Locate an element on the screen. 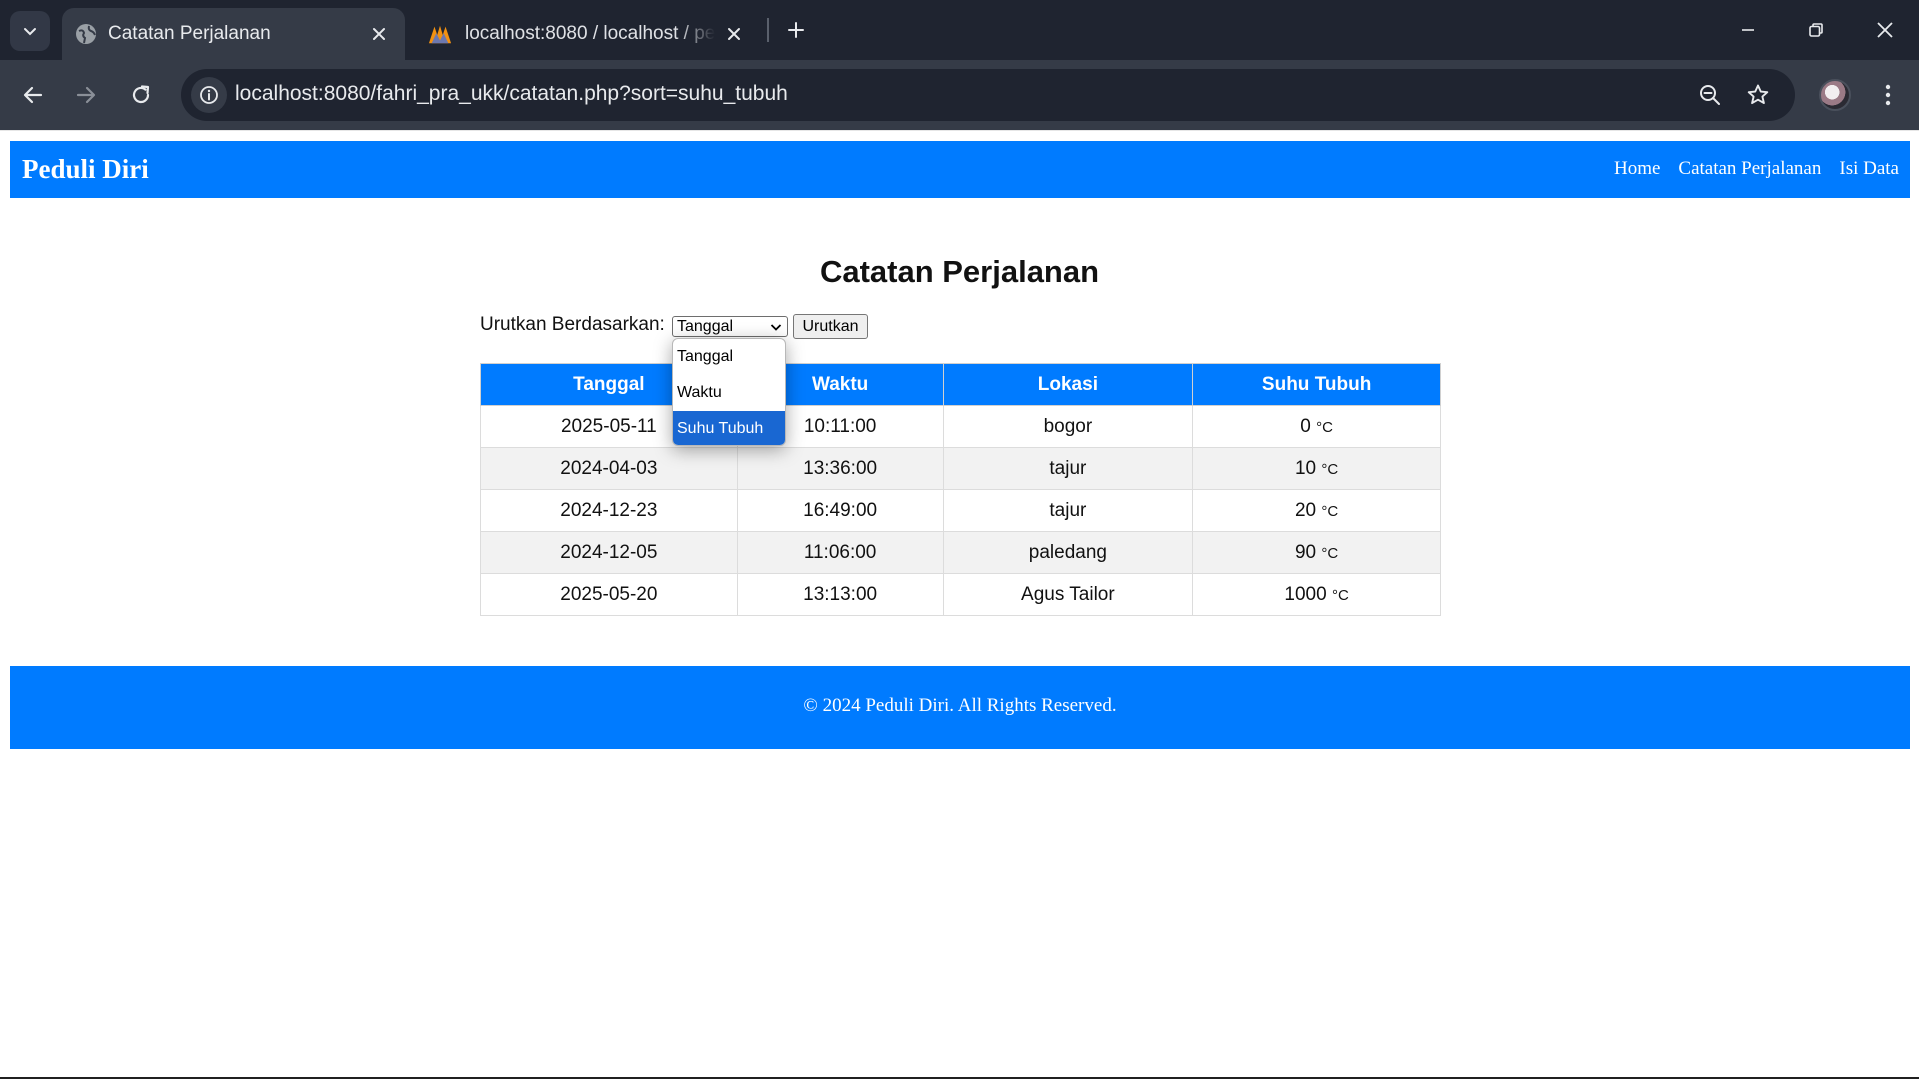  close-icon is located at coordinates (1885, 30).